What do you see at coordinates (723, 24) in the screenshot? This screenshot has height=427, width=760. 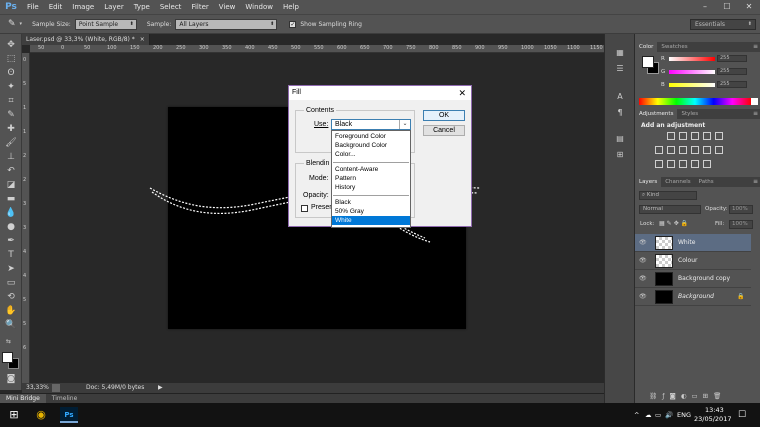 I see `workspace-select: Essentials ⬍` at bounding box center [723, 24].